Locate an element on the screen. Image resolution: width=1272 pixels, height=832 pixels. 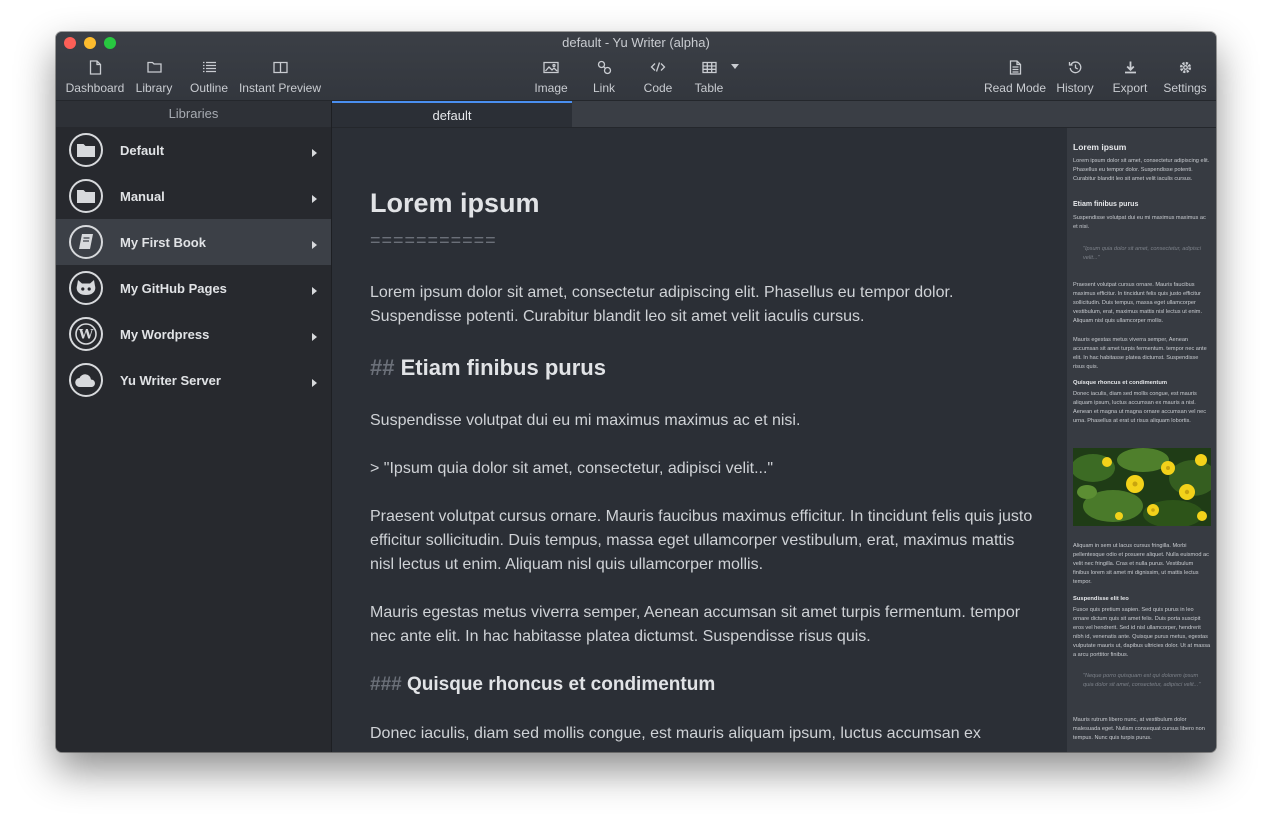
dashboard-button: Dashboard is located at coordinates (95, 78).